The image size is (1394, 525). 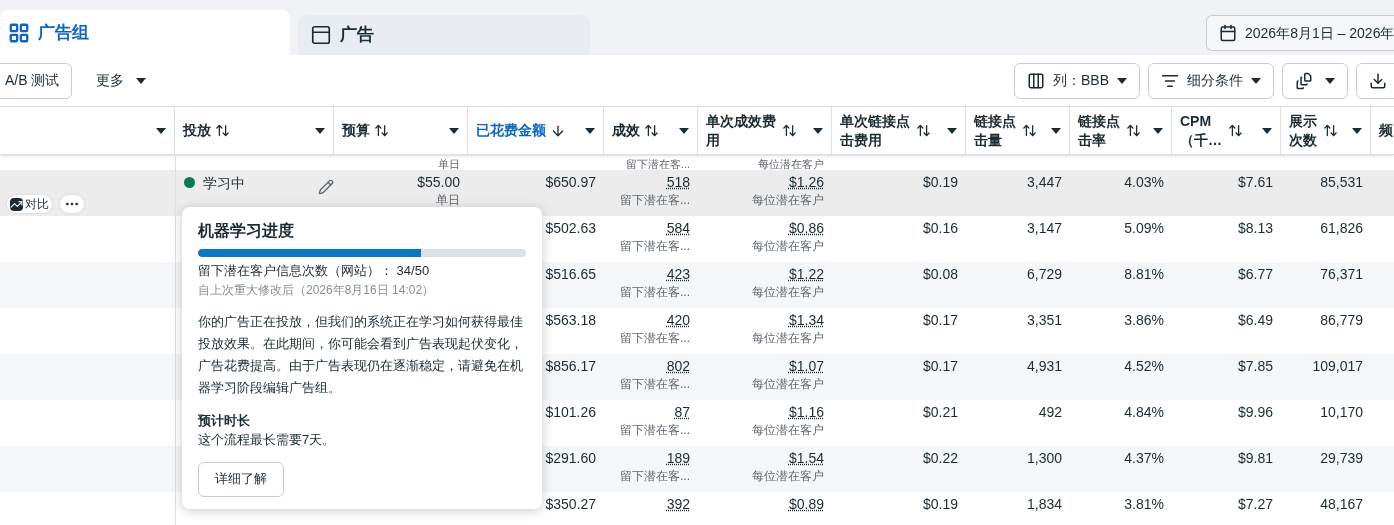 What do you see at coordinates (678, 366) in the screenshot?
I see `results-link: 802` at bounding box center [678, 366].